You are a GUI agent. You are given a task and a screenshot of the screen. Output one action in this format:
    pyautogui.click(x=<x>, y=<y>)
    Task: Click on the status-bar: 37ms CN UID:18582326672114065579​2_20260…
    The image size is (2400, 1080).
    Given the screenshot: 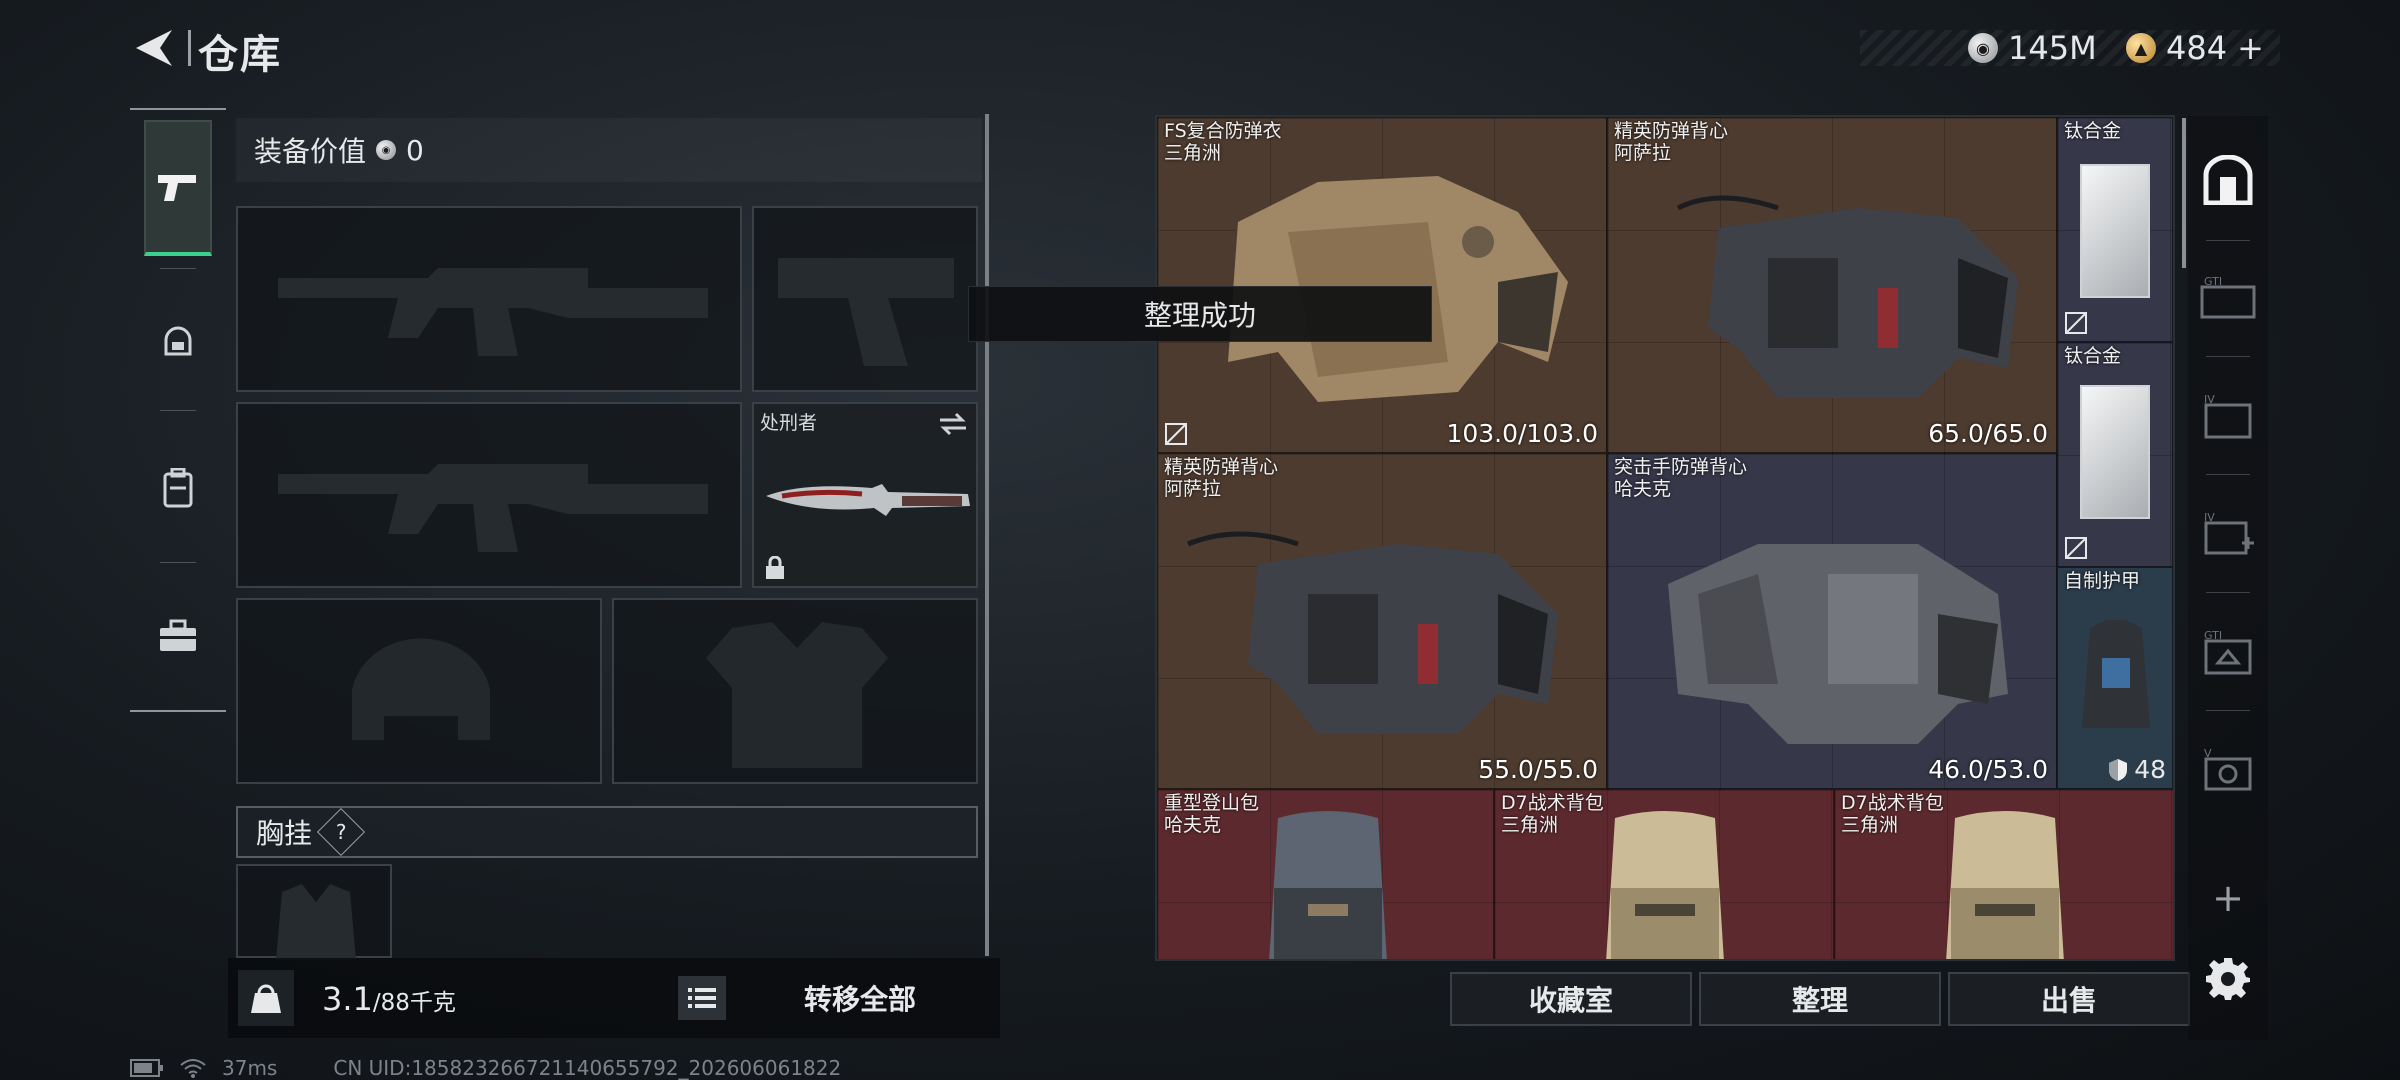 What is the action you would take?
    pyautogui.click(x=485, y=1068)
    